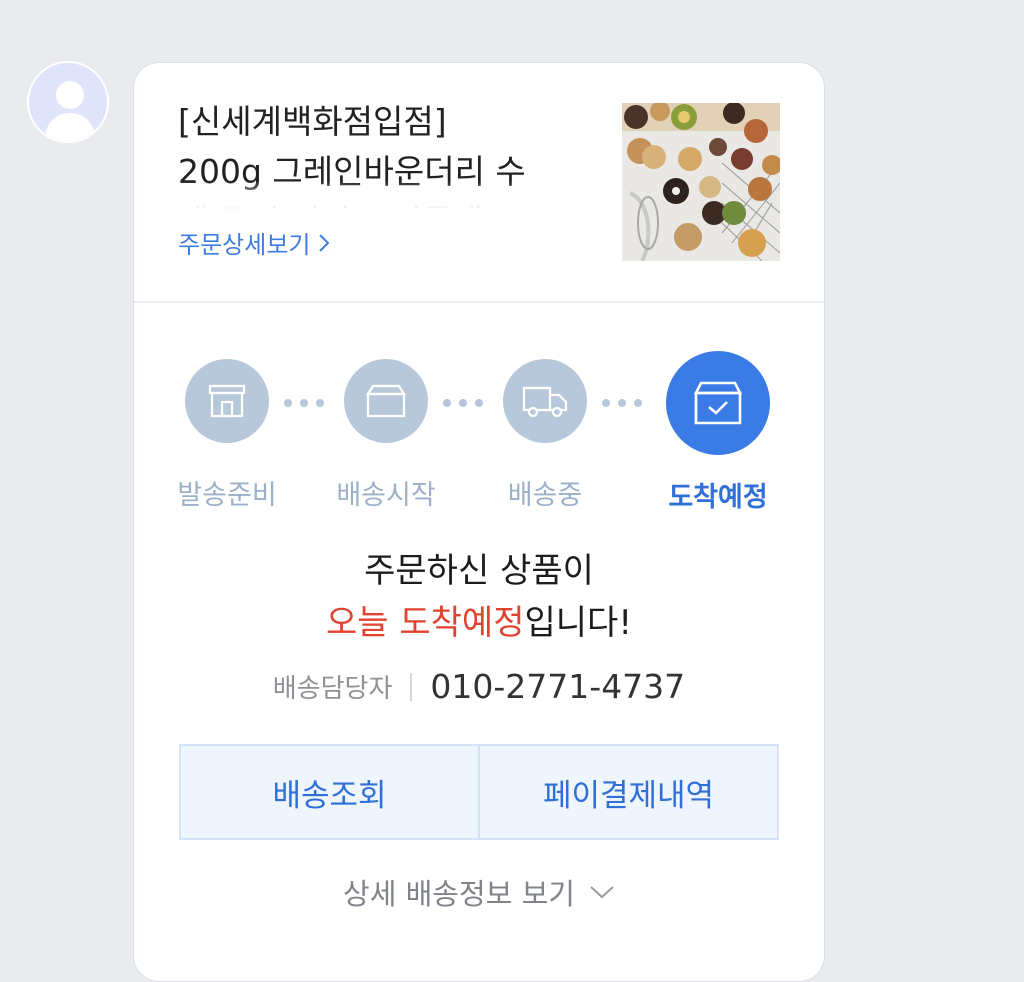  I want to click on pay-history-button: 페이결제내역, so click(627, 792).